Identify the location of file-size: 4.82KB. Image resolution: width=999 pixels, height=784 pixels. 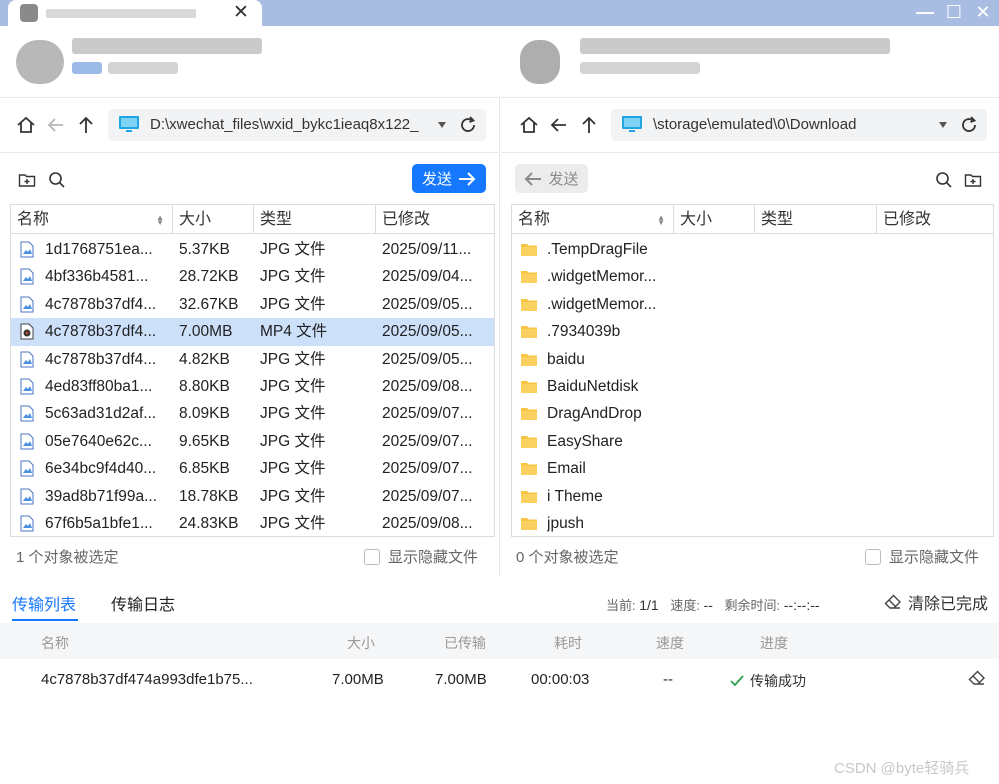
(204, 359).